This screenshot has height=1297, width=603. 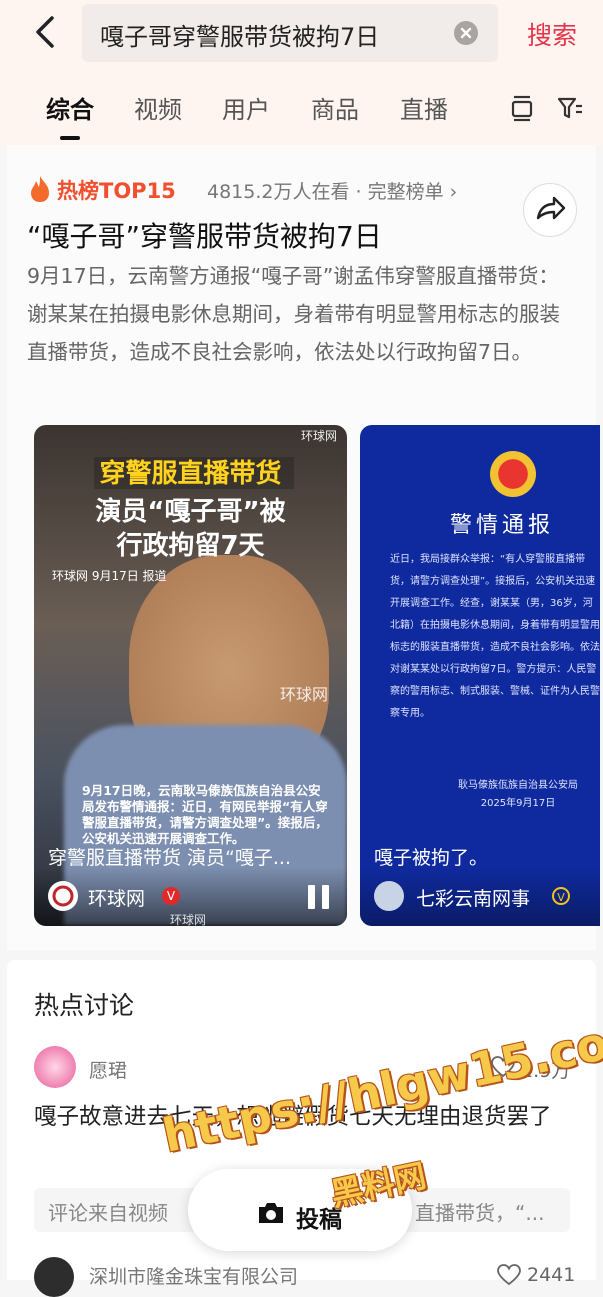 What do you see at coordinates (502, 525) in the screenshot?
I see `notice-title: 警情通报` at bounding box center [502, 525].